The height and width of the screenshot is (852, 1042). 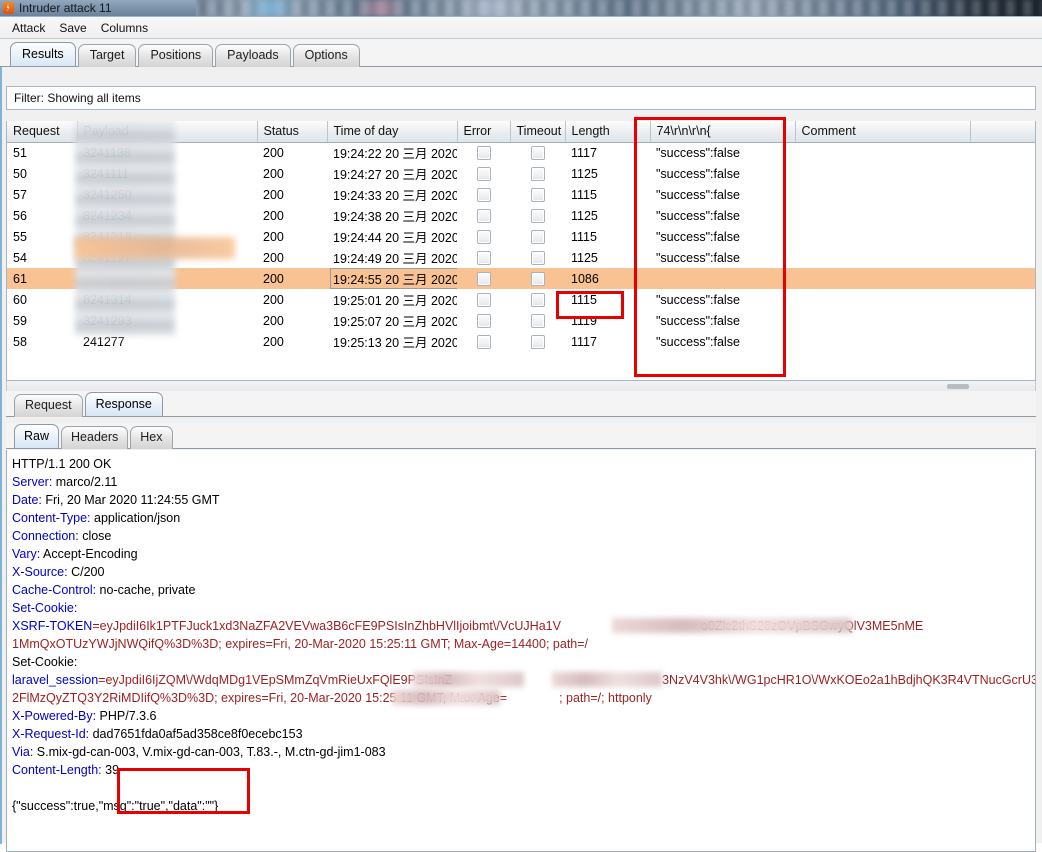 What do you see at coordinates (151, 437) in the screenshot?
I see `tab-hex: Hex` at bounding box center [151, 437].